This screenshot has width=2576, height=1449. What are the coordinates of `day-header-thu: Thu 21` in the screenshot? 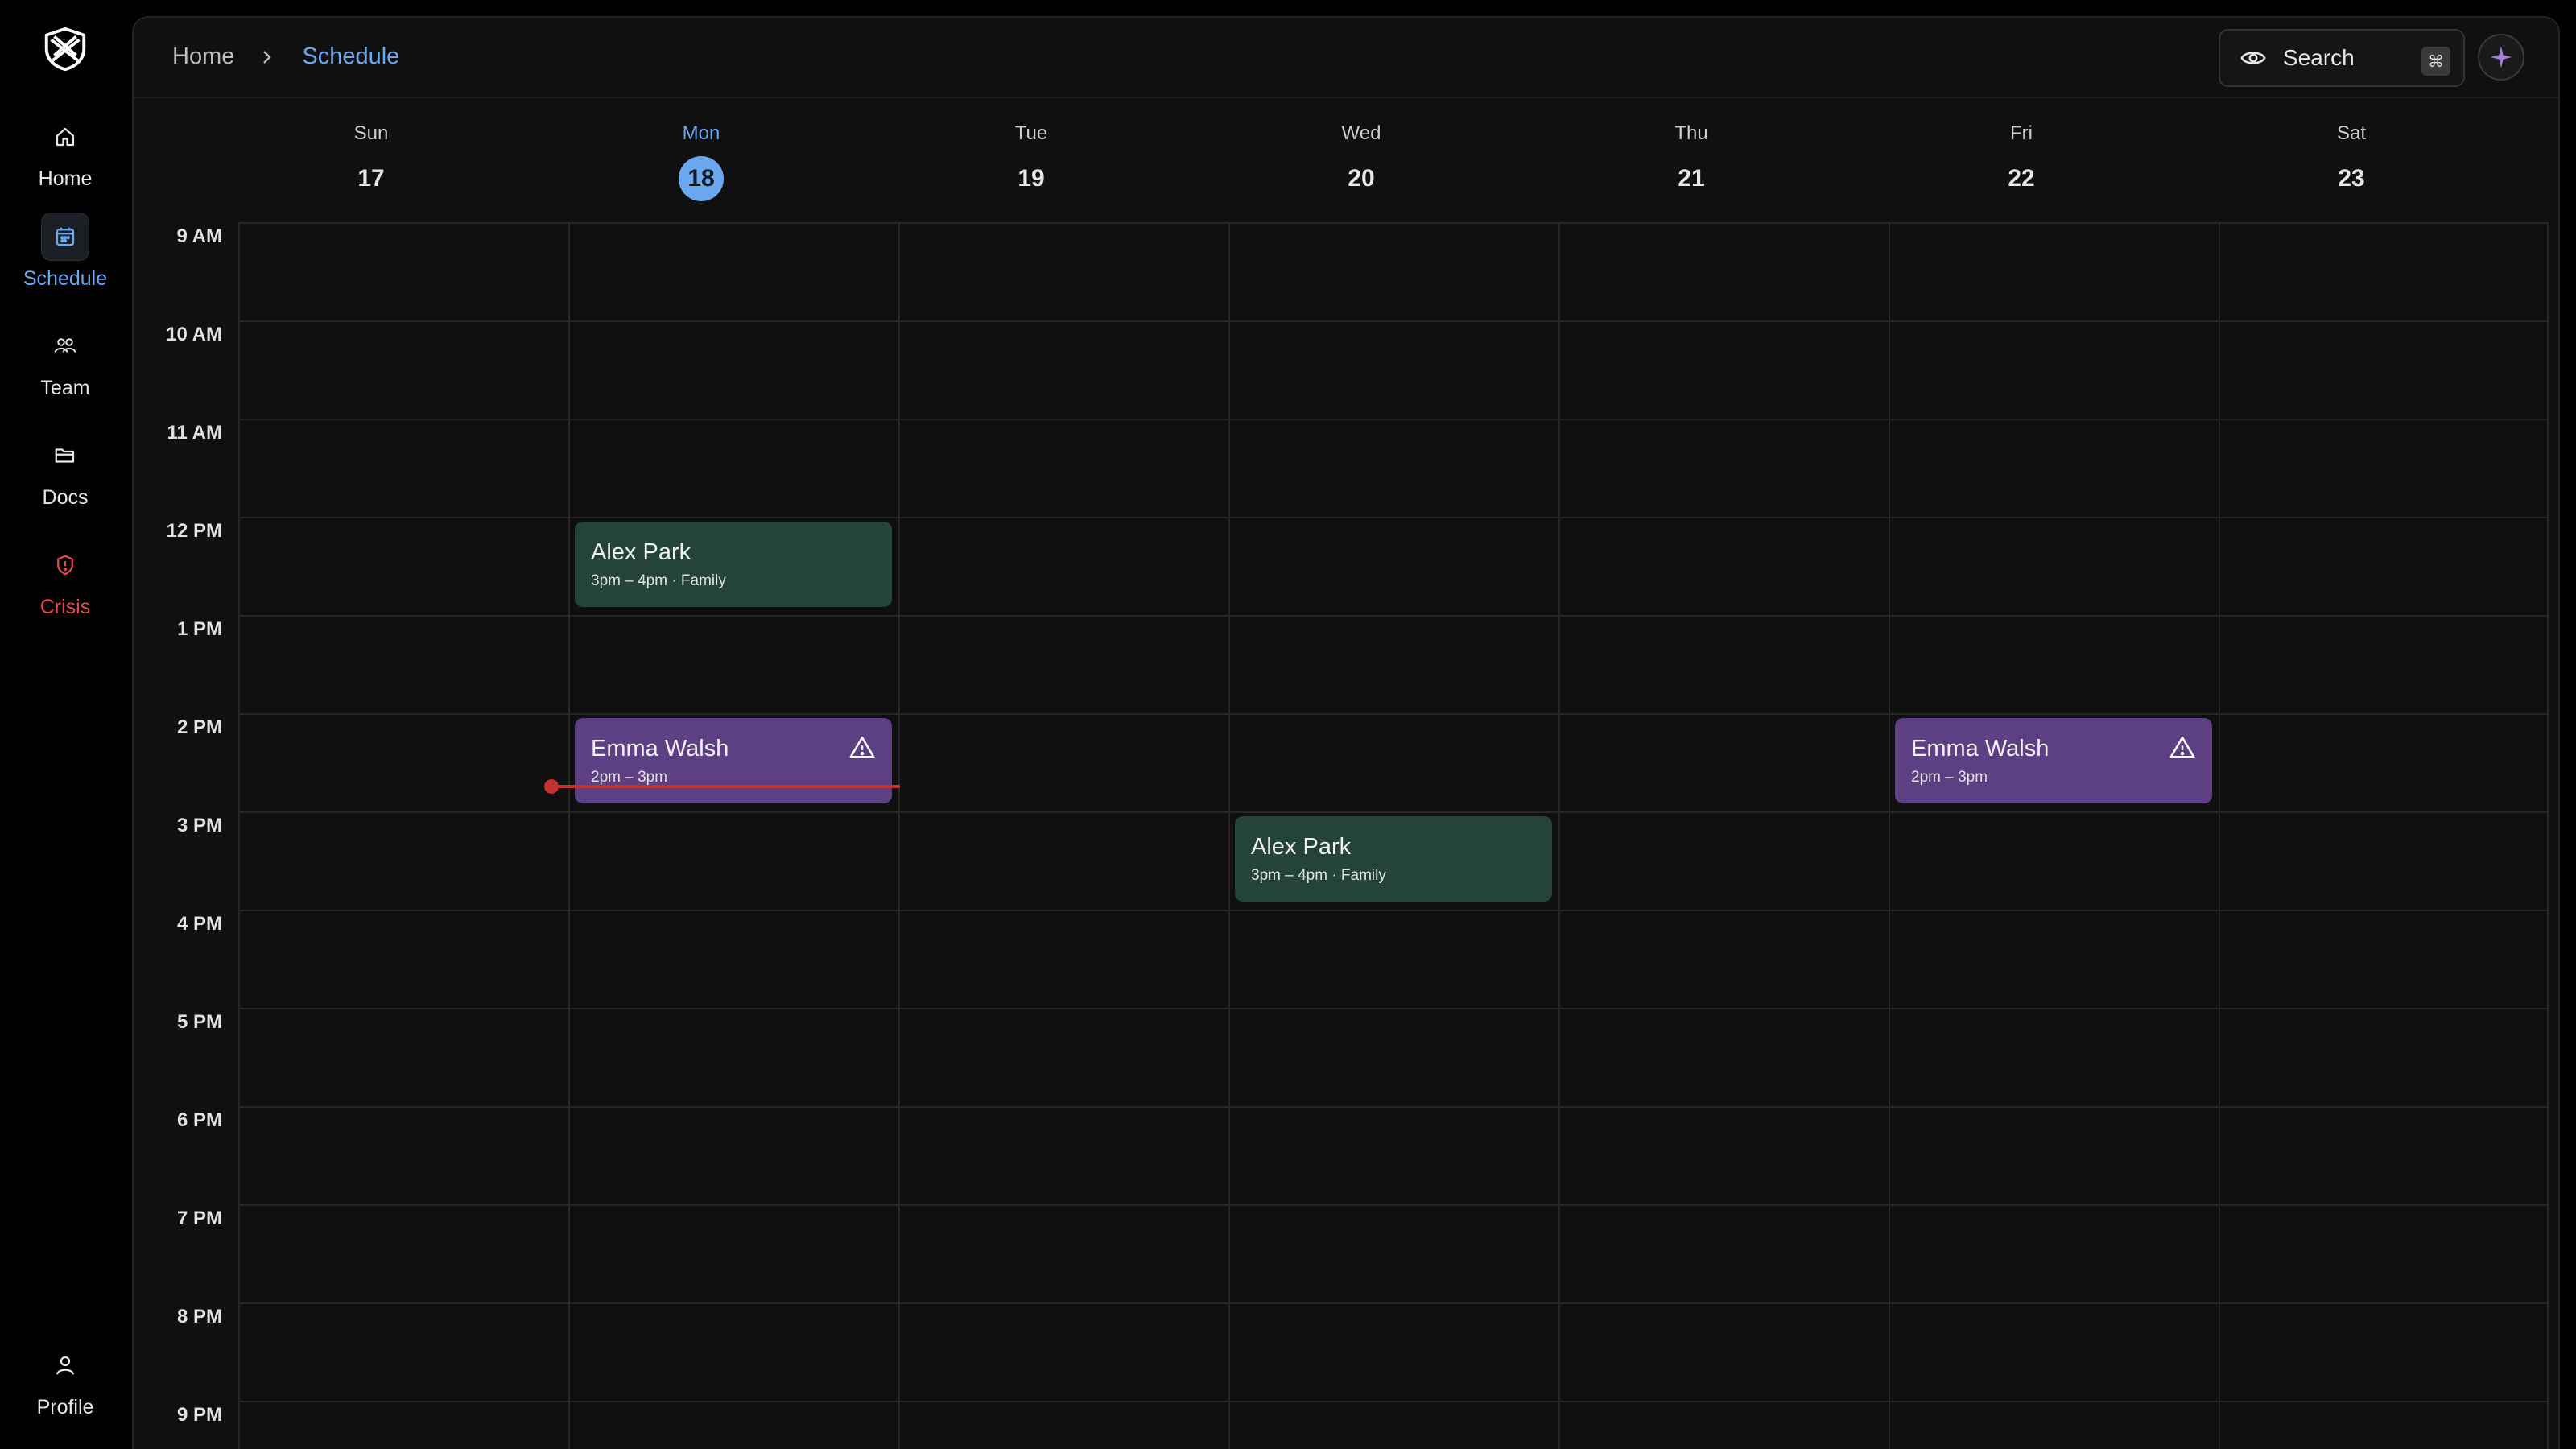 It's located at (1691, 161).